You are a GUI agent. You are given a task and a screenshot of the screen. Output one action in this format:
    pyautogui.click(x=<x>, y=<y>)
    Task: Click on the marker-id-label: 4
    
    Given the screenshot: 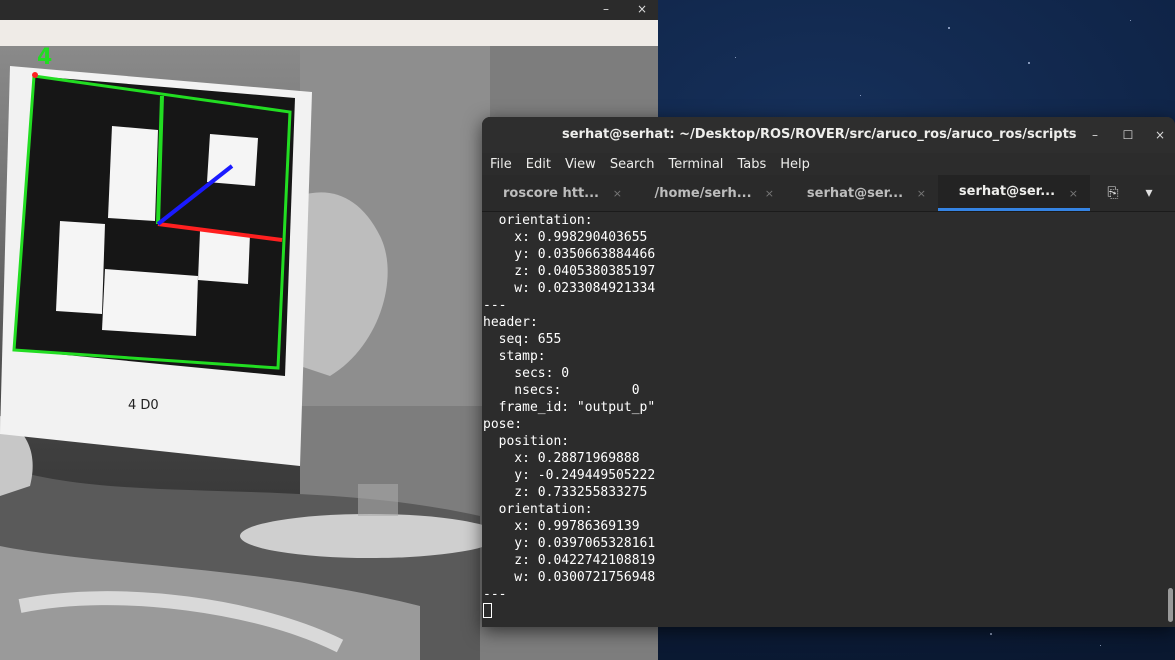 What is the action you would take?
    pyautogui.click(x=44, y=58)
    